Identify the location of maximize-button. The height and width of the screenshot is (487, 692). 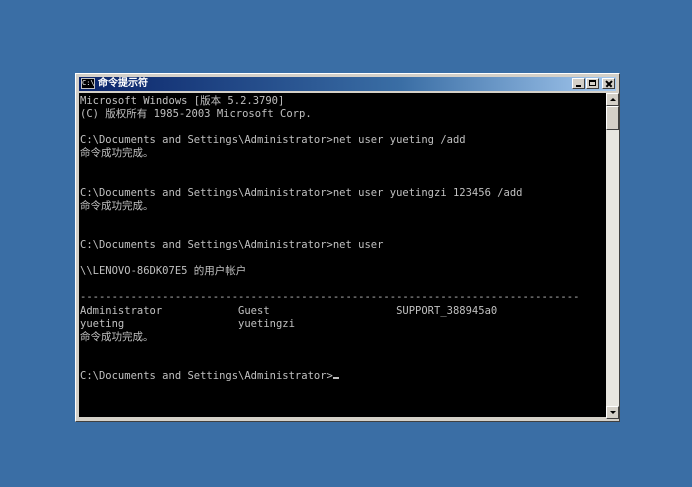
(592, 83).